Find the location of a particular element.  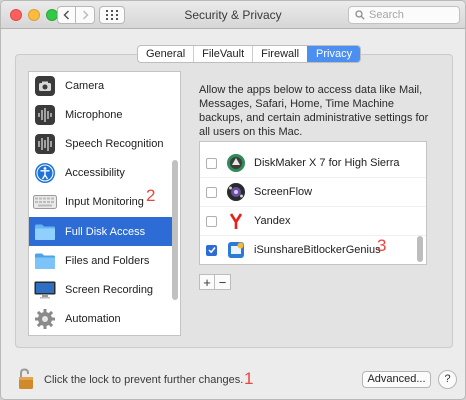

sidebar-item-full-disk-access: Full Disk Access is located at coordinates (100, 231).